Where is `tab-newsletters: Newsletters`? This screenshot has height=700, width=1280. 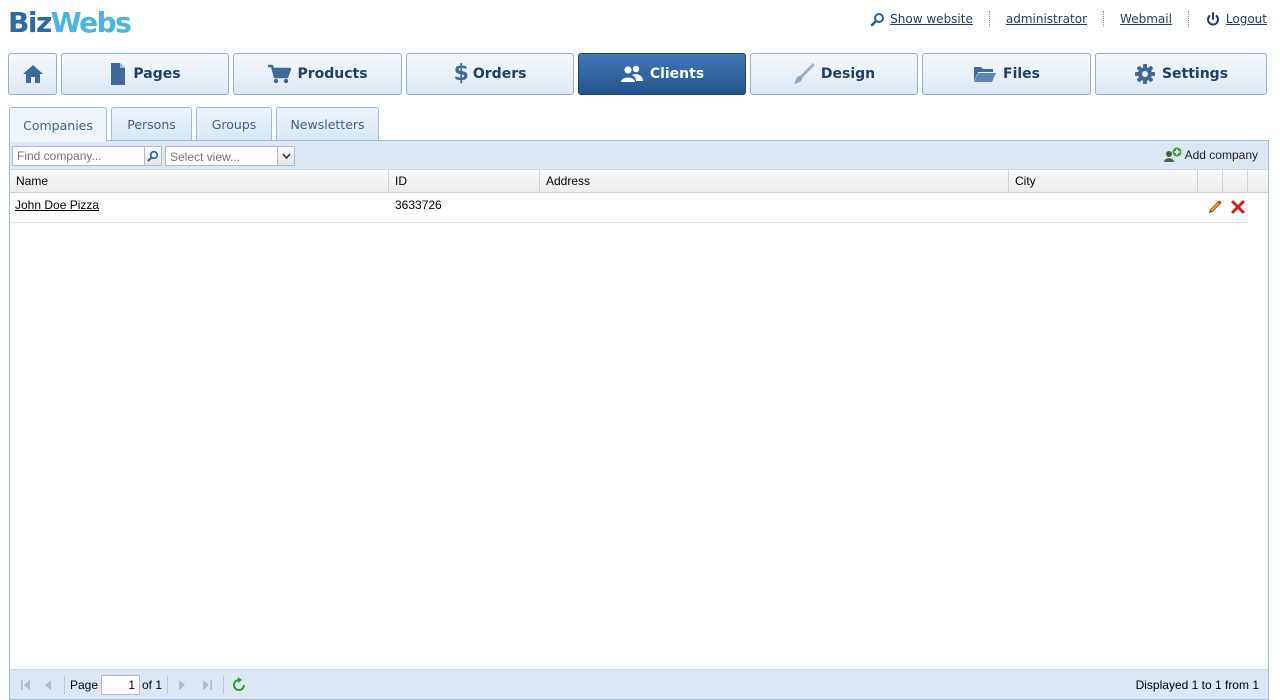 tab-newsletters: Newsletters is located at coordinates (327, 124).